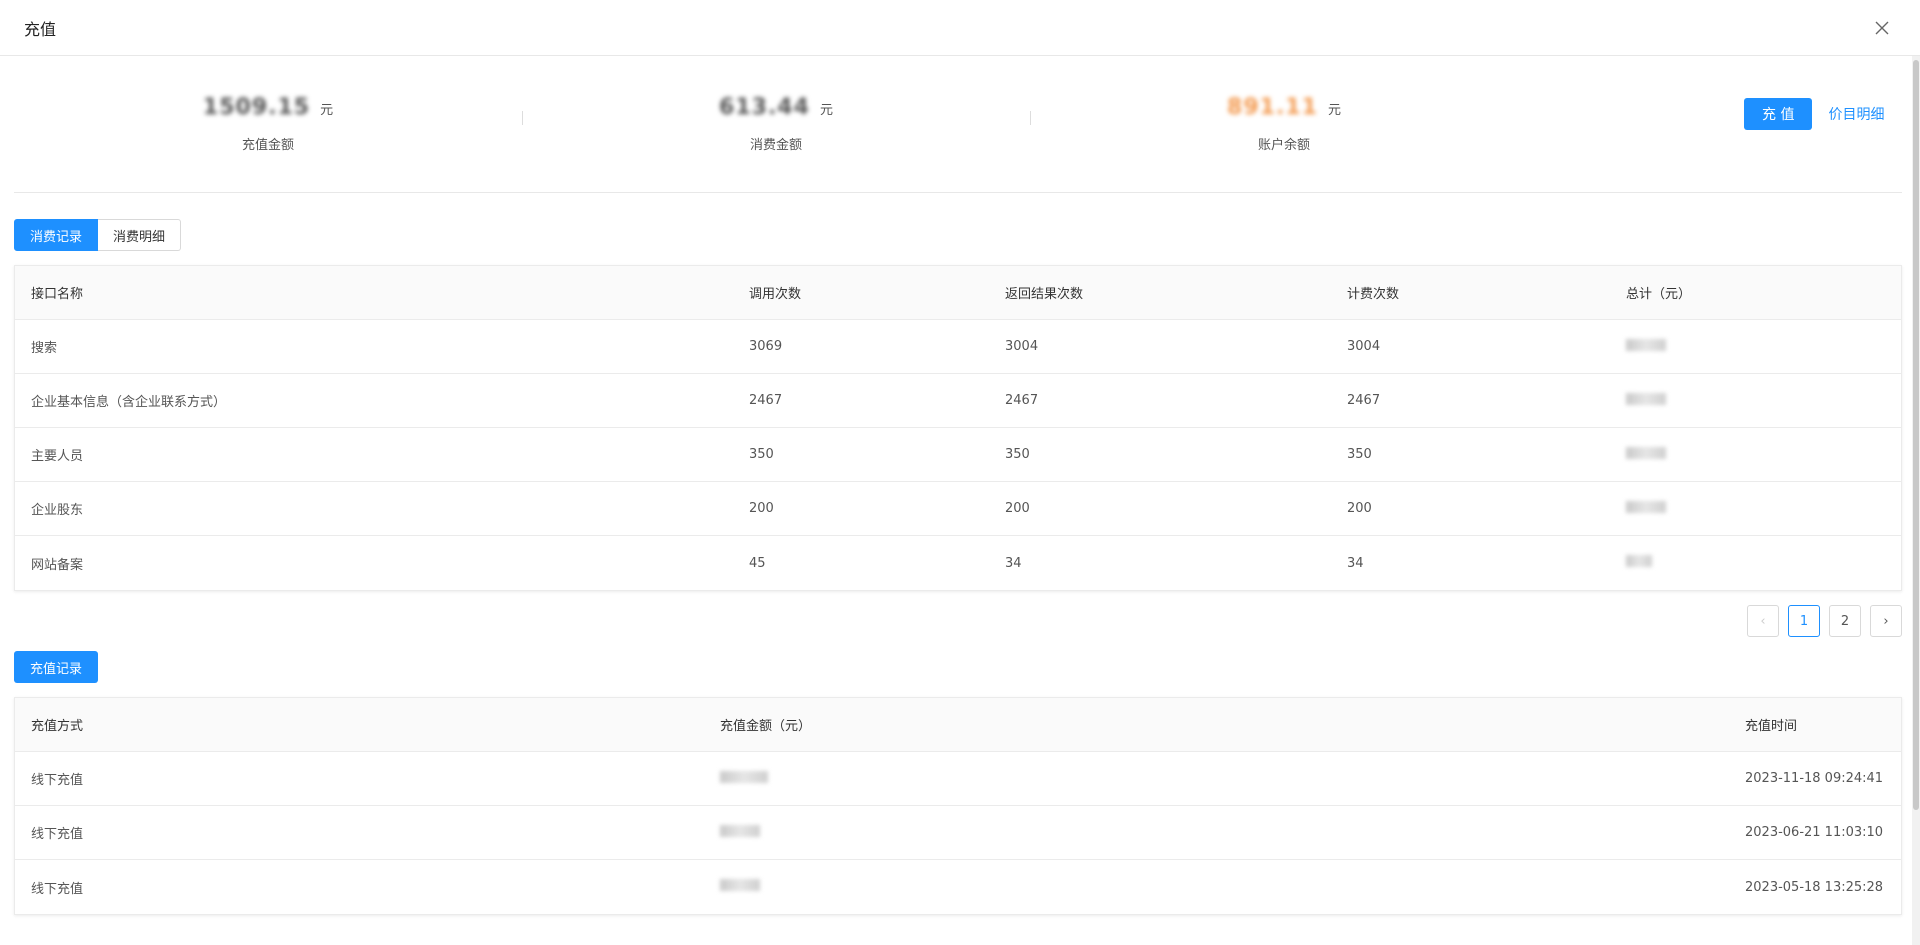 This screenshot has width=1920, height=945. Describe the element at coordinates (960, 28) in the screenshot. I see `modal-header: 充值` at that location.